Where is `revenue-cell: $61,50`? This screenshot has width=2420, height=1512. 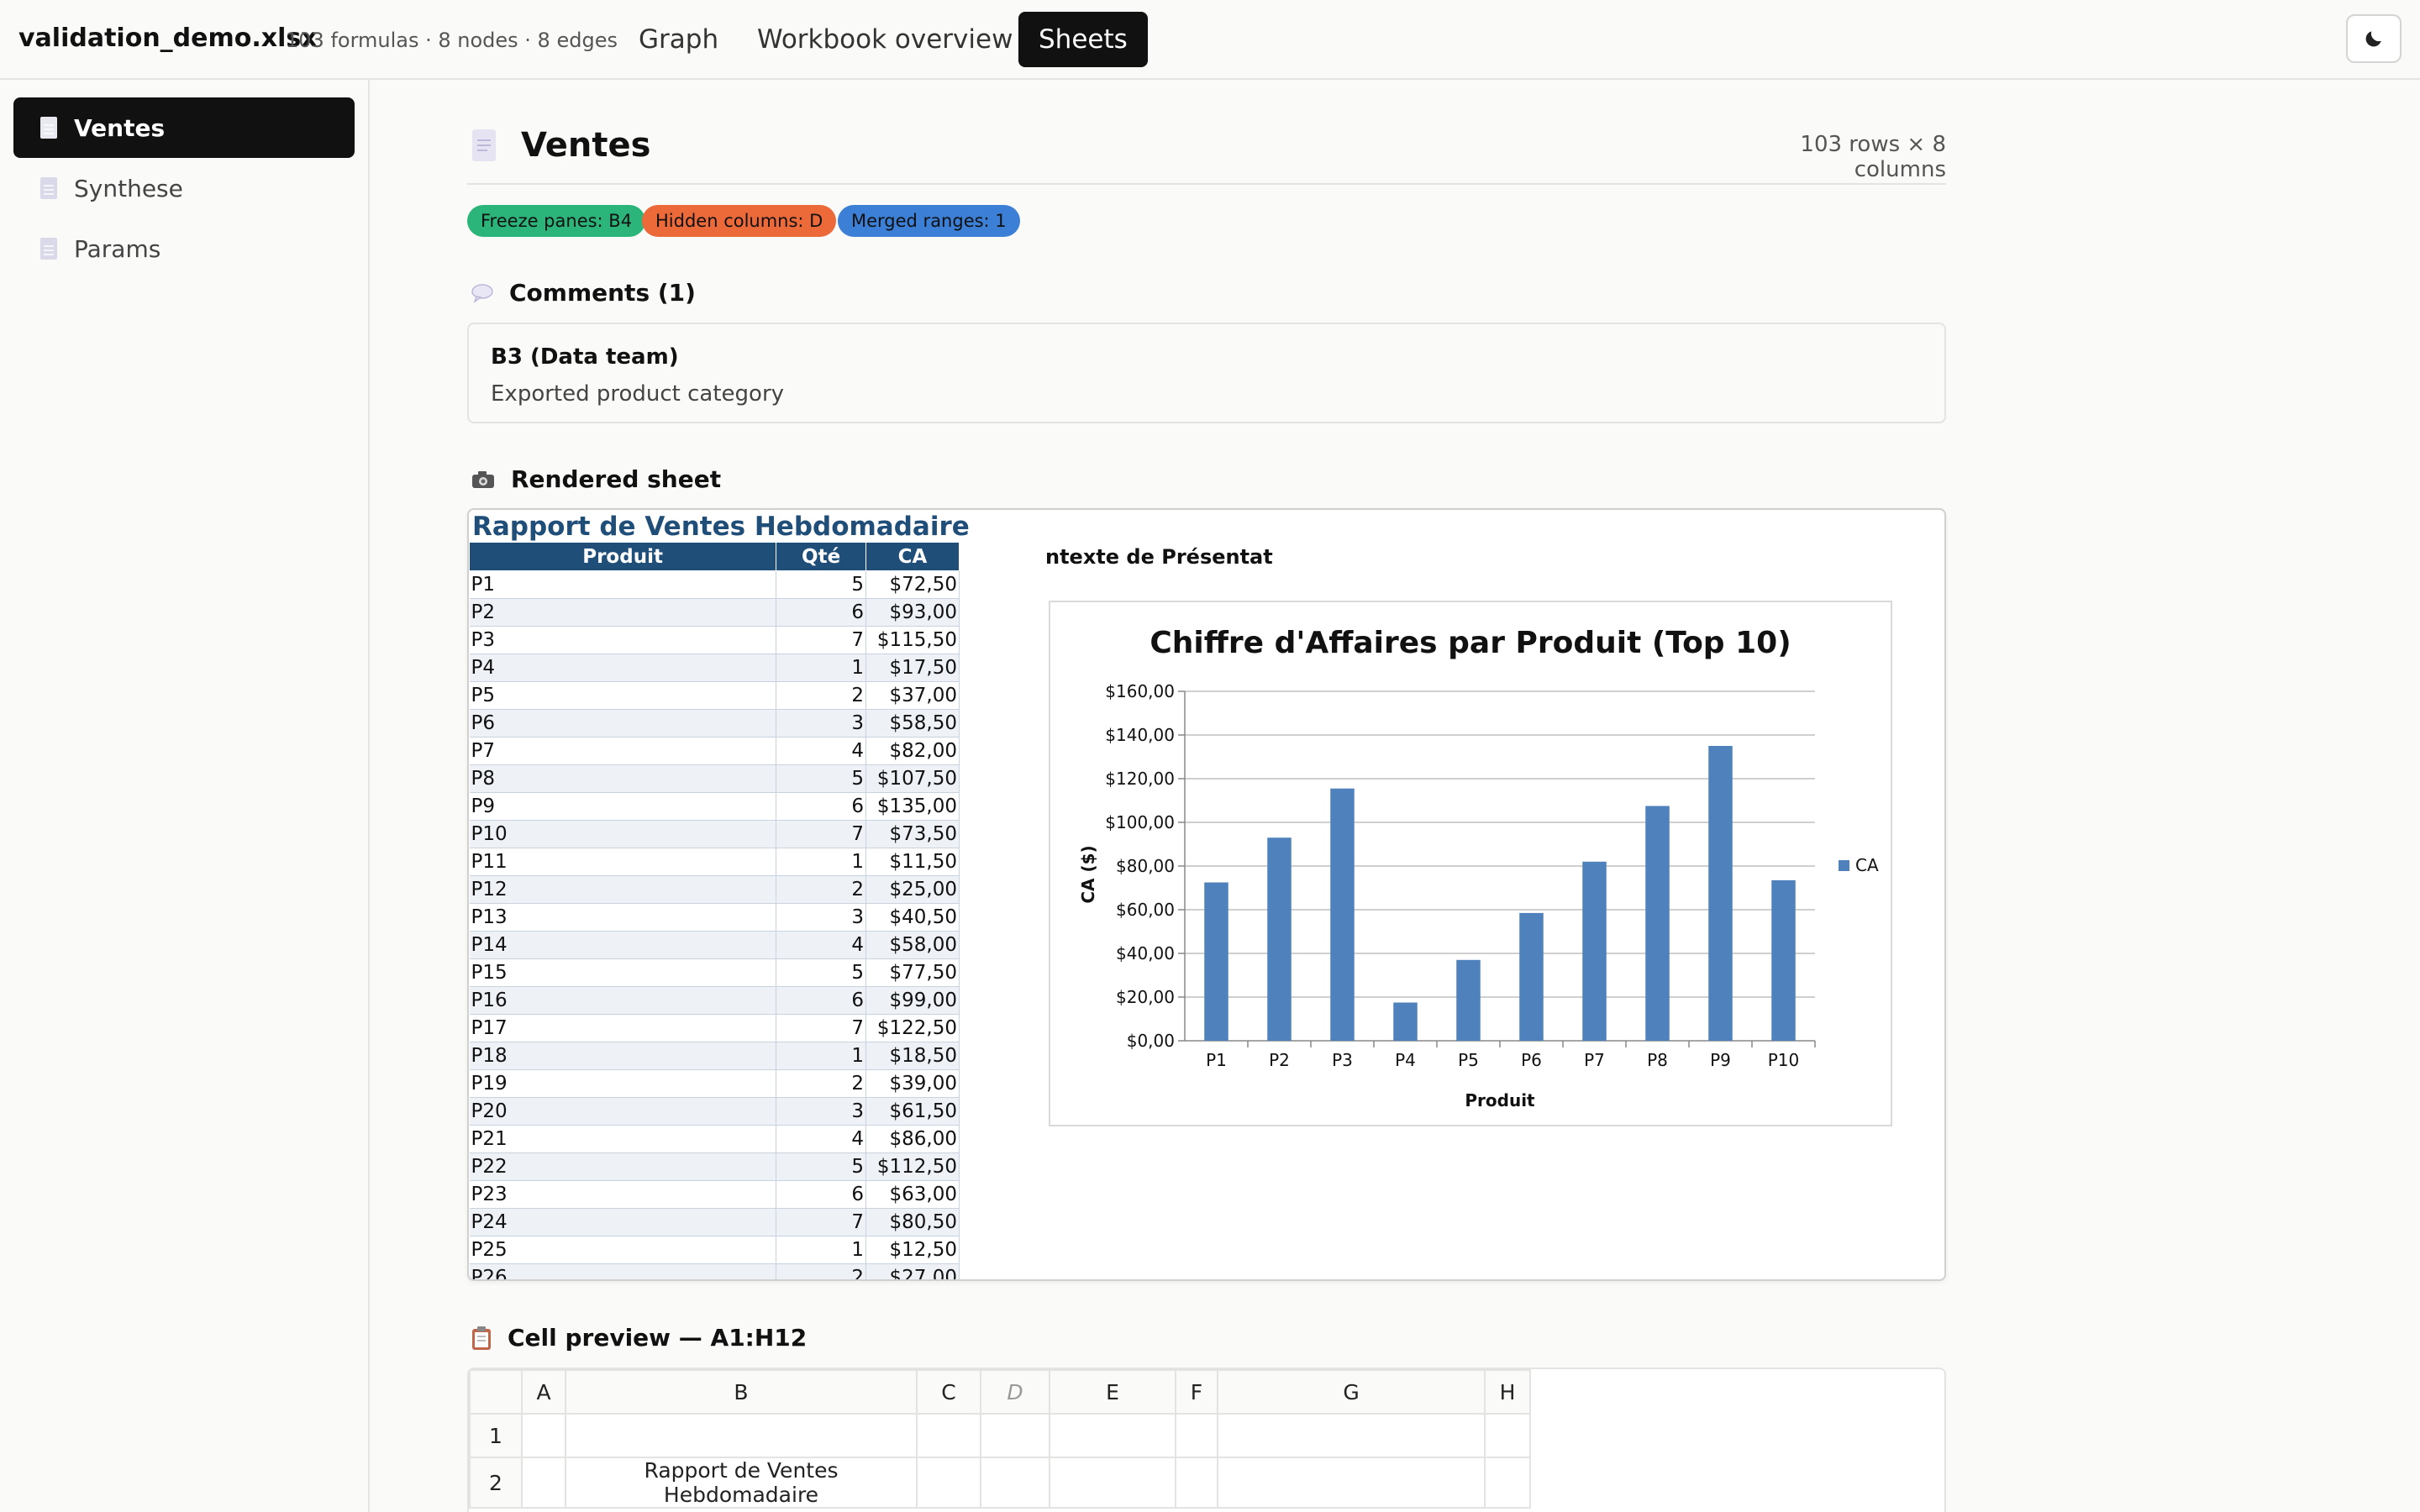 revenue-cell: $61,50 is located at coordinates (912, 1111).